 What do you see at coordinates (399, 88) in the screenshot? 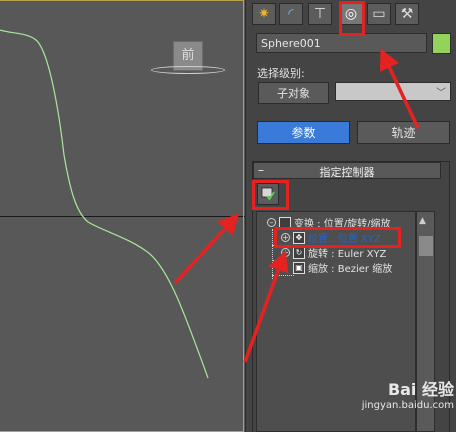
I see `arrow-to-motion-tab` at bounding box center [399, 88].